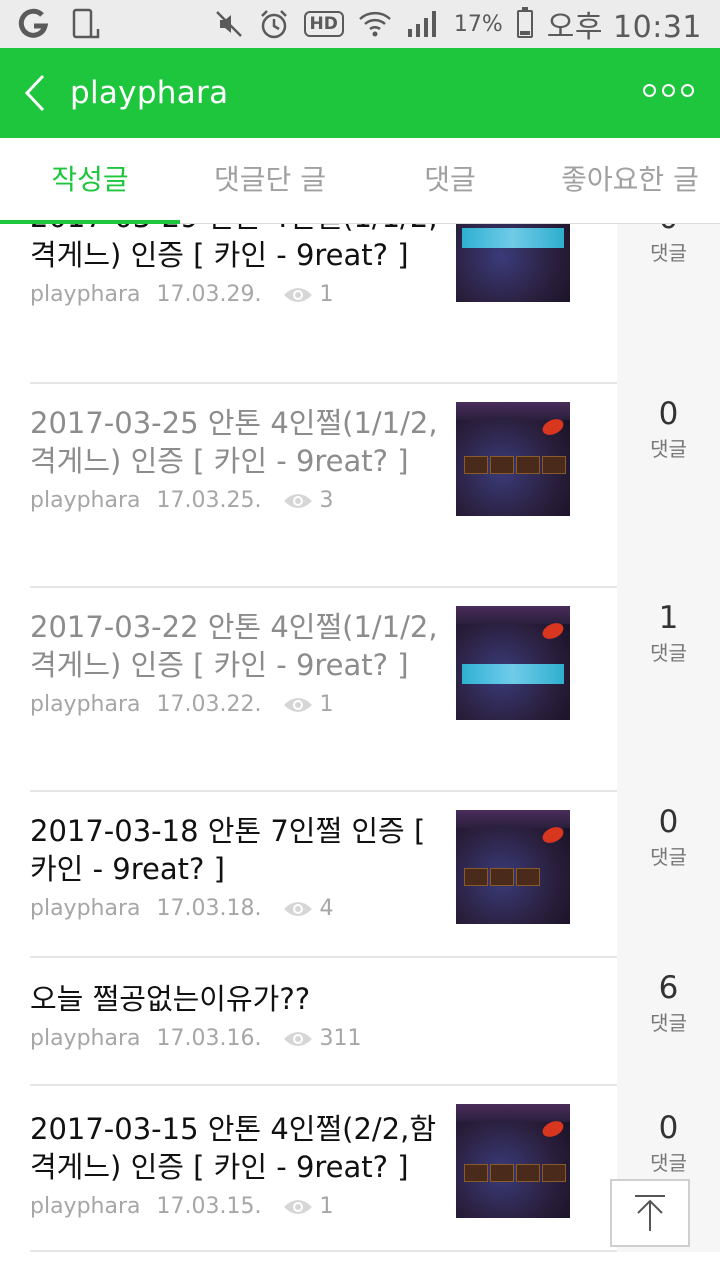 This screenshot has height=1280, width=720. I want to click on post-views: 311, so click(340, 1038).